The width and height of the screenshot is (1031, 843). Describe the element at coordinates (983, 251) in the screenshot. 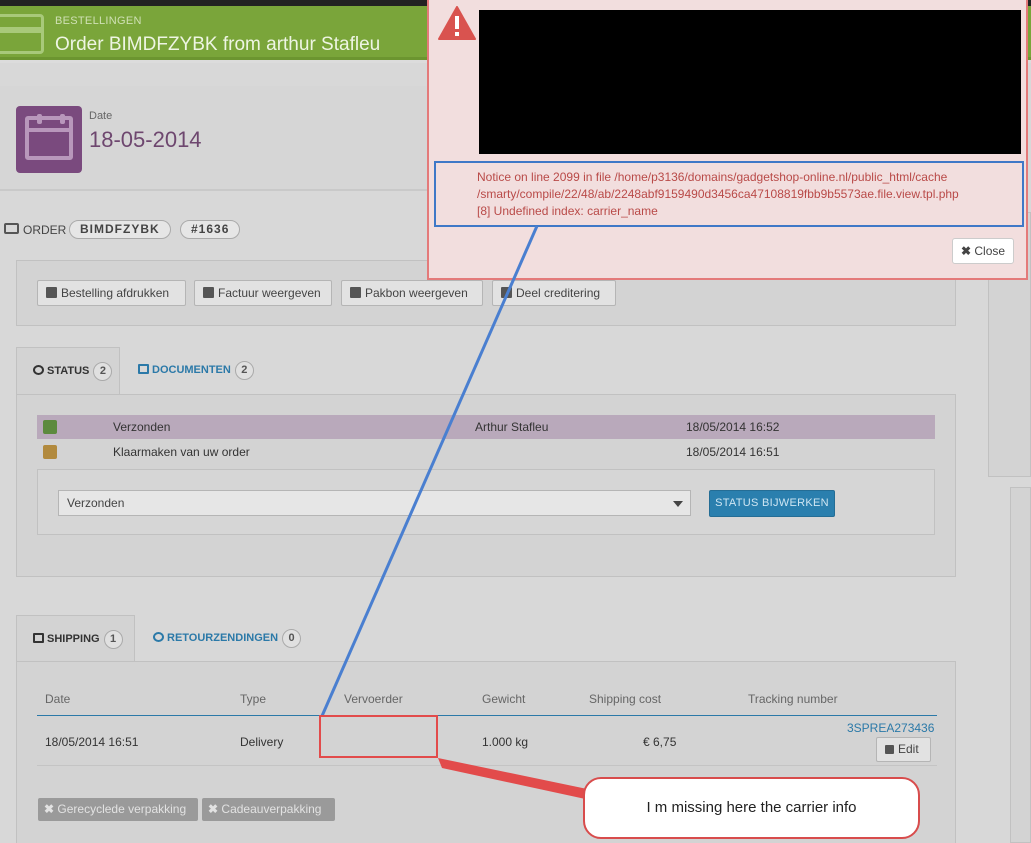

I see `close-button: ✖ Close` at that location.